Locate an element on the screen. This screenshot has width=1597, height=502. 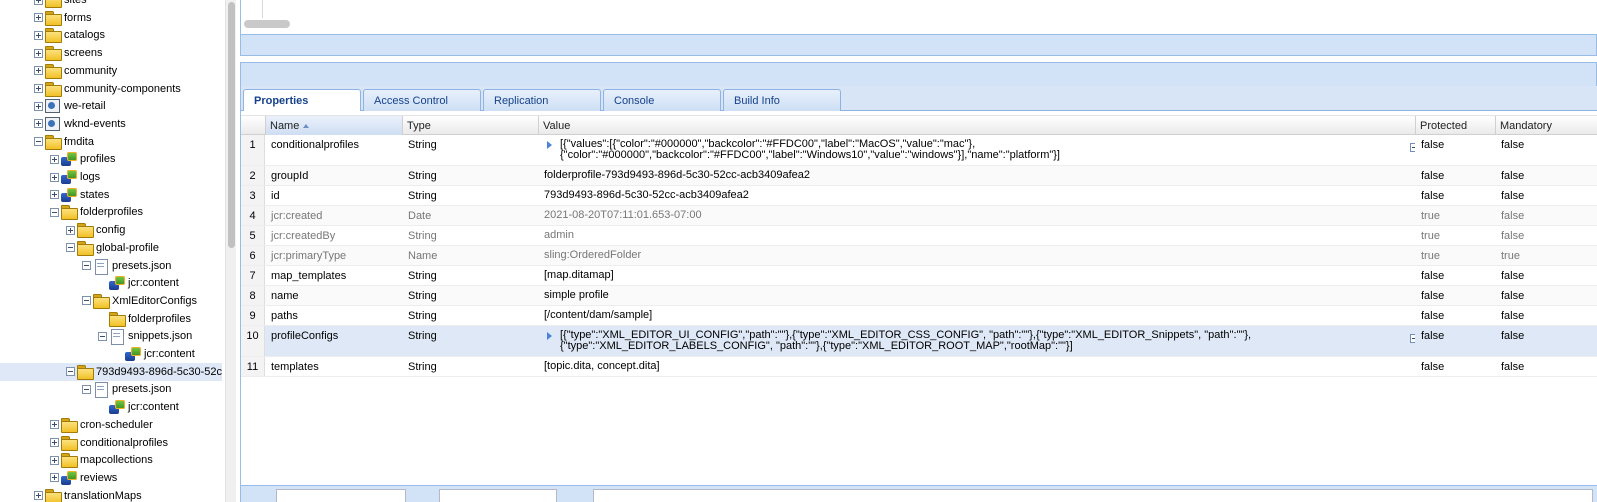
tab-properties: Properties is located at coordinates (302, 100).